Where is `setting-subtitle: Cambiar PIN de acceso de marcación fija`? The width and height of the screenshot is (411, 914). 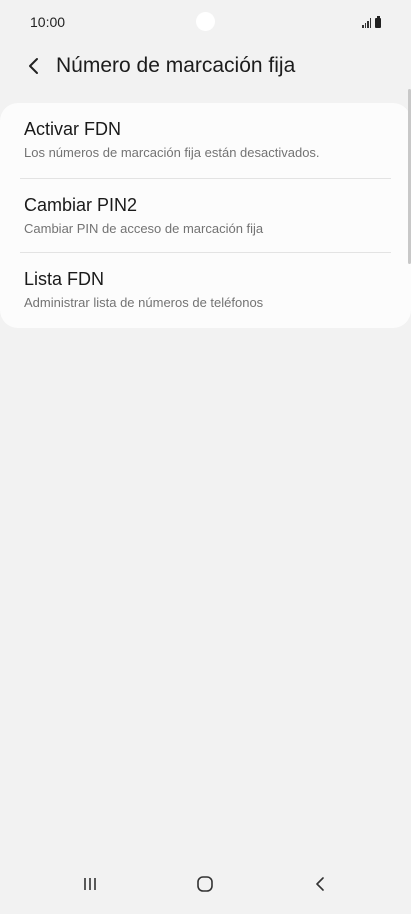
setting-subtitle: Cambiar PIN de acceso de marcación fija is located at coordinates (144, 228).